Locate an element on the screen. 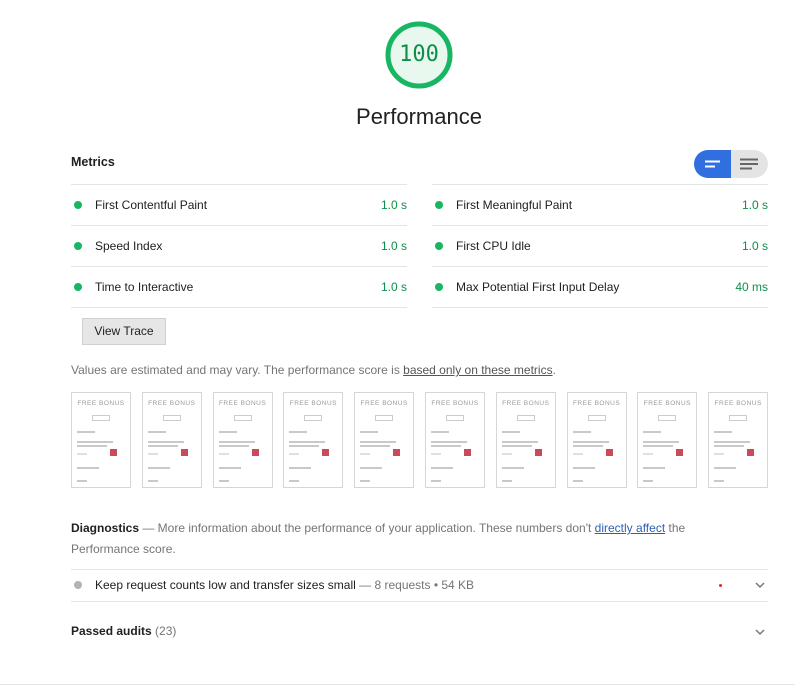 The image size is (795, 689). bottom-divider is located at coordinates (397, 684).